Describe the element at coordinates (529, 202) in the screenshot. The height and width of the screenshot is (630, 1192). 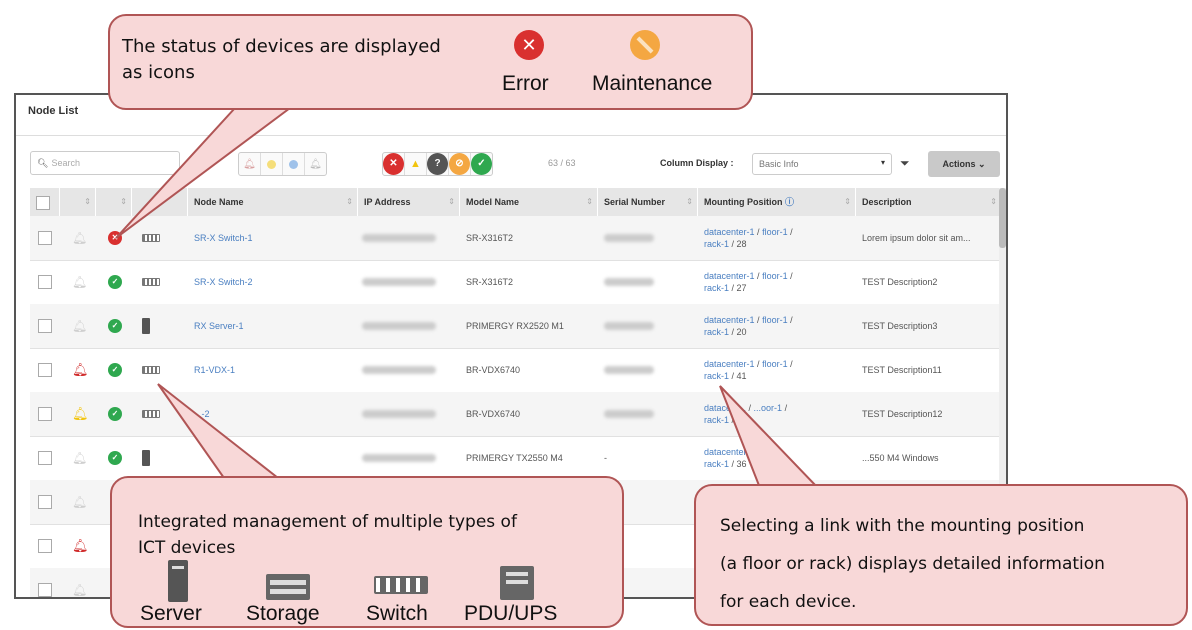
I see `column-header-model-name: Model Name ⇕` at that location.